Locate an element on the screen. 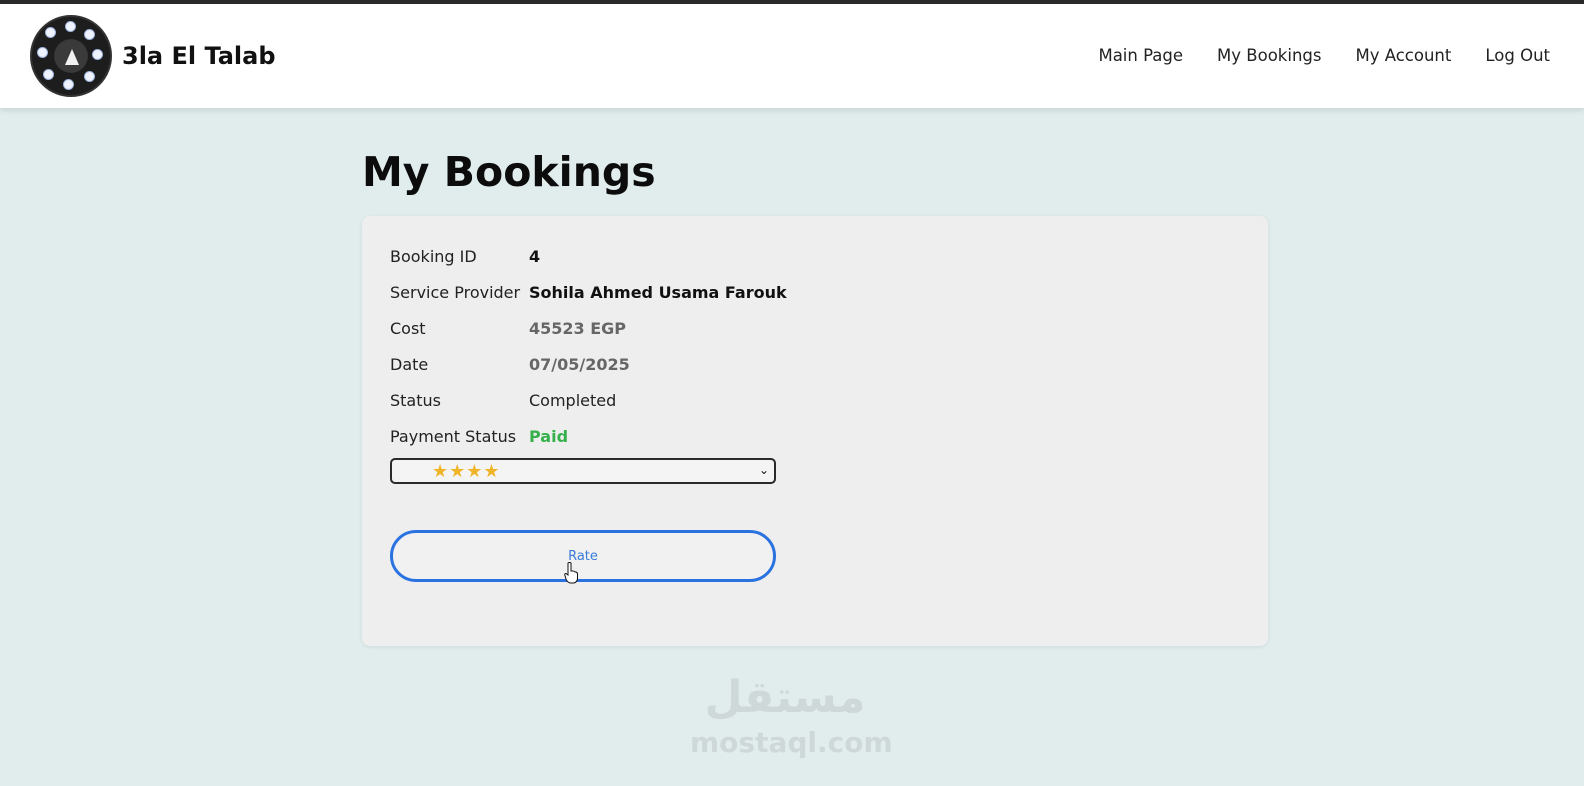  booking-id-label: Booking ID is located at coordinates (433, 256).